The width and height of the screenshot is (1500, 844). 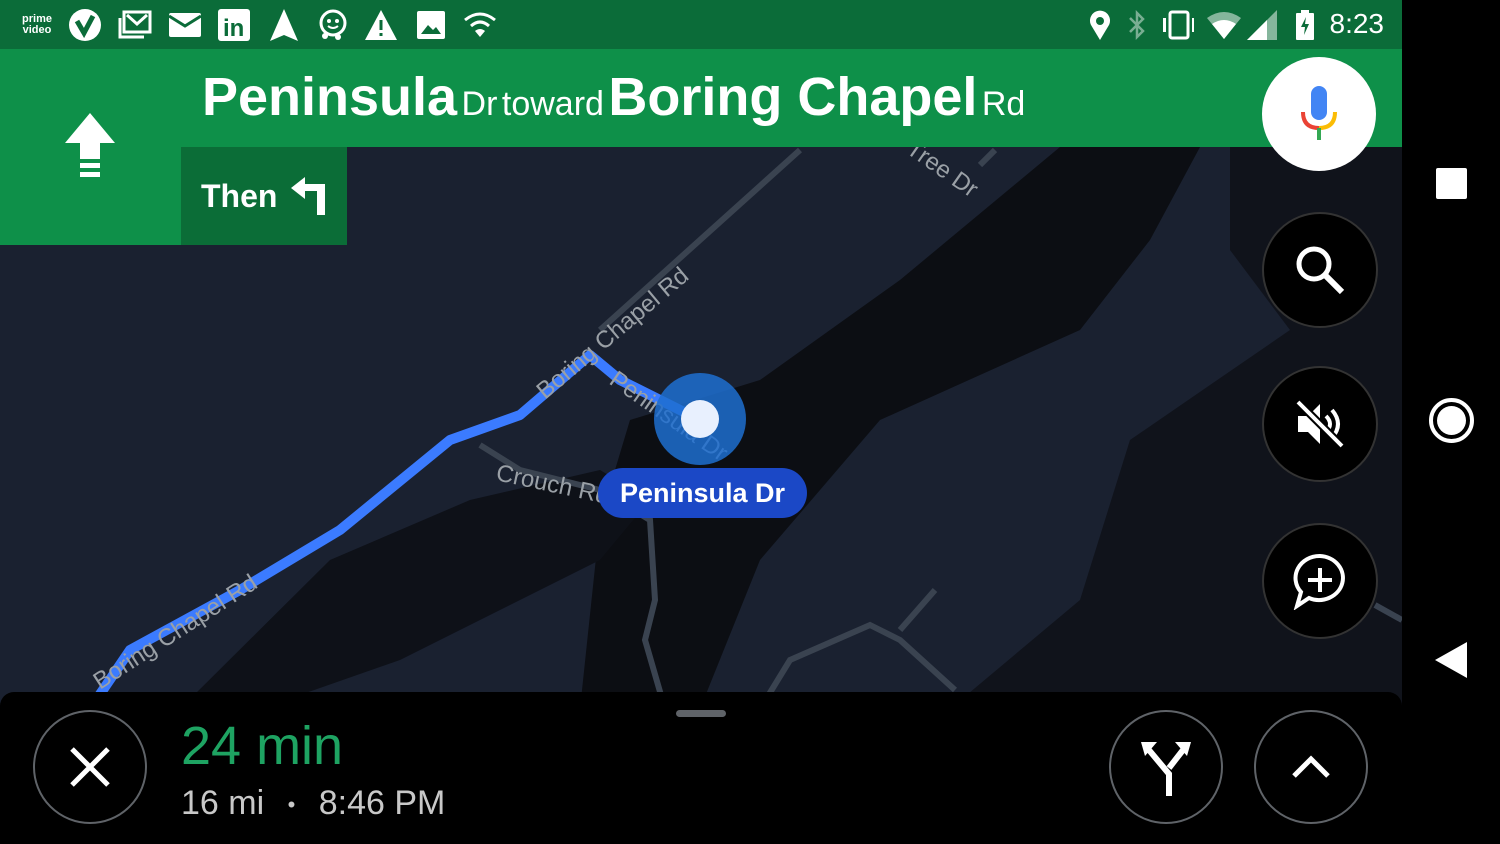 I want to click on fork-route-icon, so click(x=1166, y=769).